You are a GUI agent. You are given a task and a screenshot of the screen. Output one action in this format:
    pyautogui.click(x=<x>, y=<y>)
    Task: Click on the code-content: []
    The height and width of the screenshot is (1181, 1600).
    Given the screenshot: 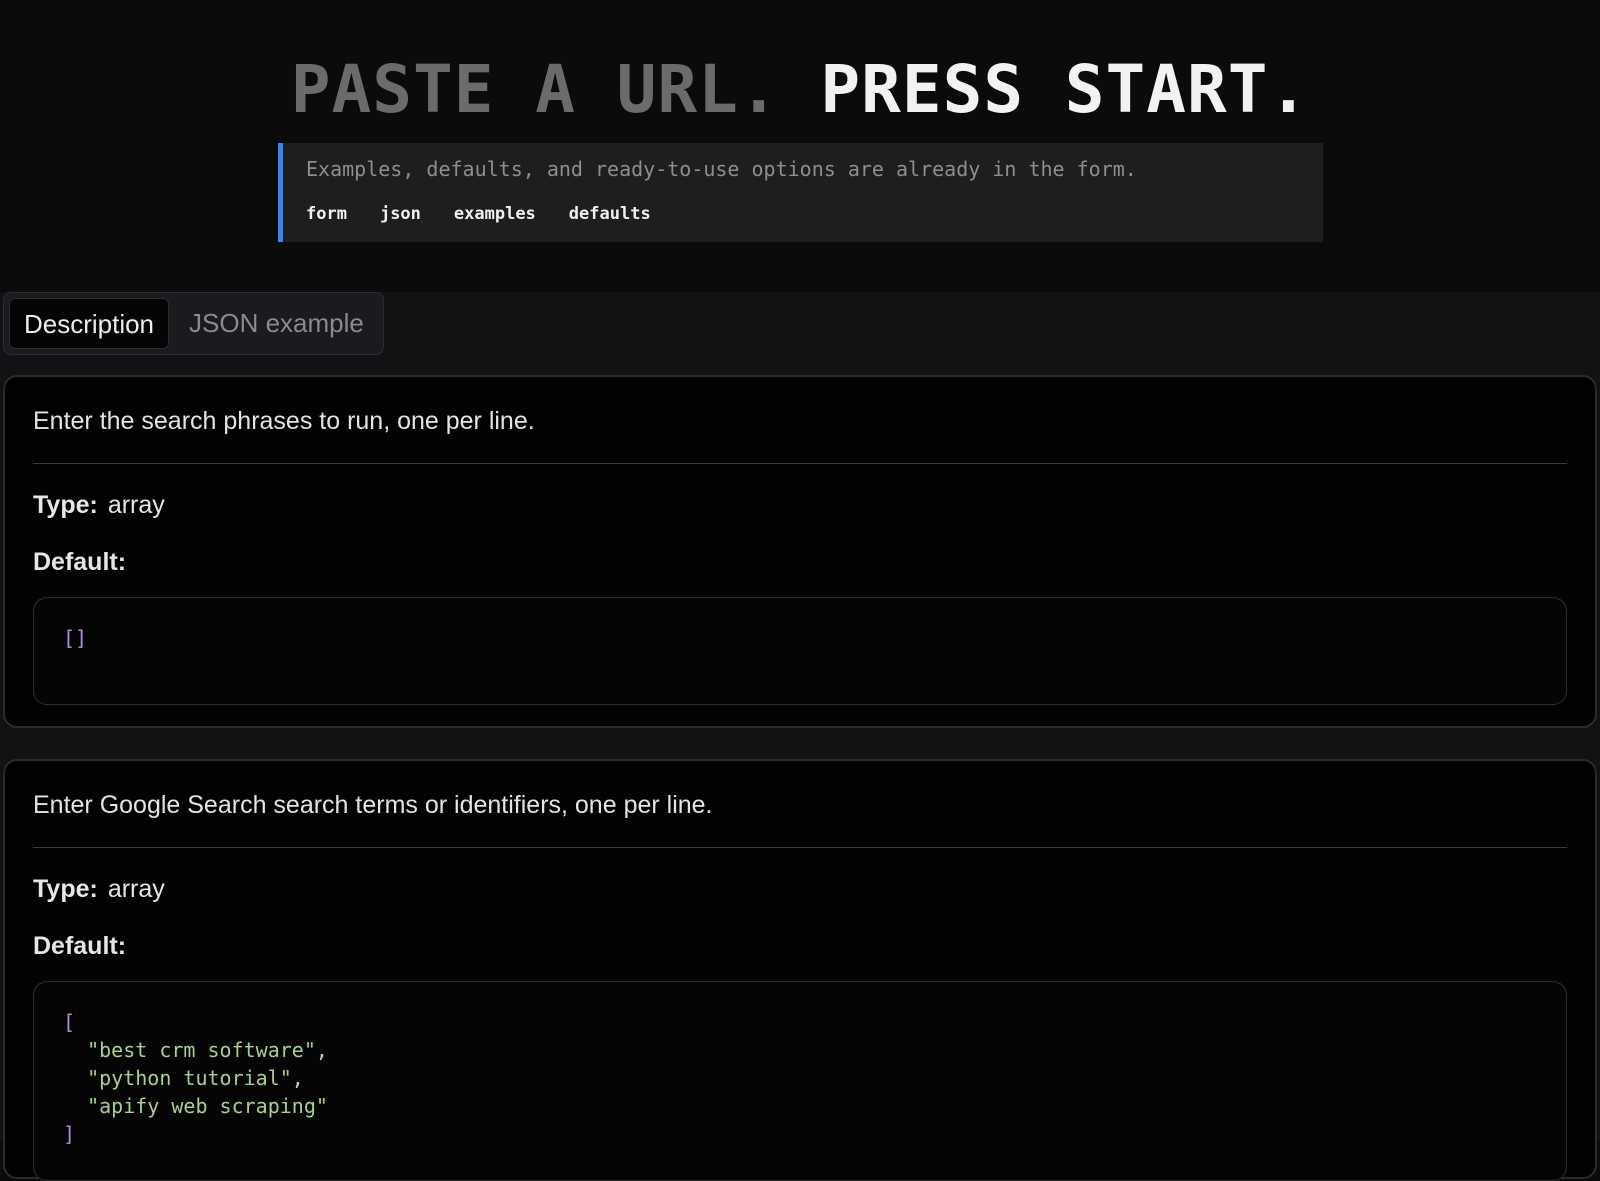 What is the action you would take?
    pyautogui.click(x=75, y=638)
    